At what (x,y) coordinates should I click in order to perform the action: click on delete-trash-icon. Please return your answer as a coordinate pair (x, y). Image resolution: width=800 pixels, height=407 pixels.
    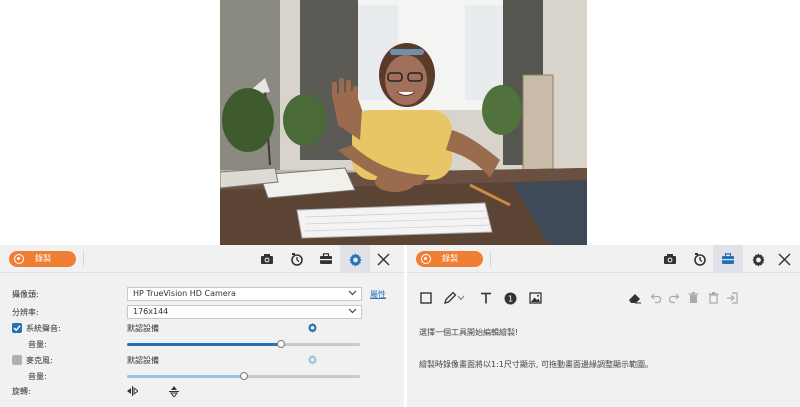
    Looking at the image, I should click on (693, 298).